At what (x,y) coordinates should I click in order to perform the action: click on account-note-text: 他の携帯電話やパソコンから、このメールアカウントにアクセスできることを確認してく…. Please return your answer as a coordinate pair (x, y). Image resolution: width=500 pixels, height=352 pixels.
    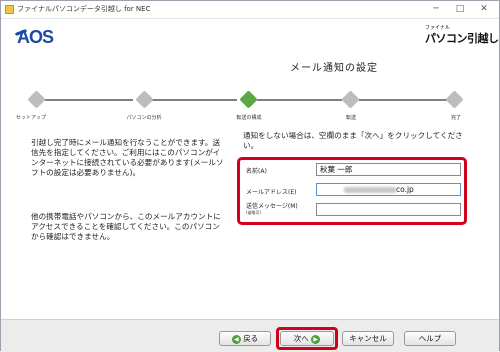
    Looking at the image, I should click on (126, 226).